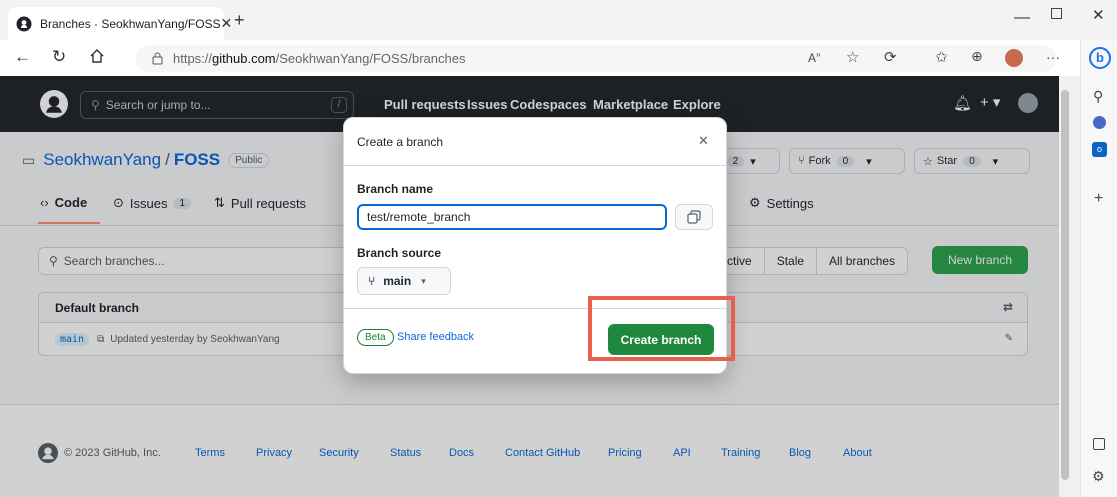  What do you see at coordinates (157, 58) in the screenshot?
I see `lock-icon` at bounding box center [157, 58].